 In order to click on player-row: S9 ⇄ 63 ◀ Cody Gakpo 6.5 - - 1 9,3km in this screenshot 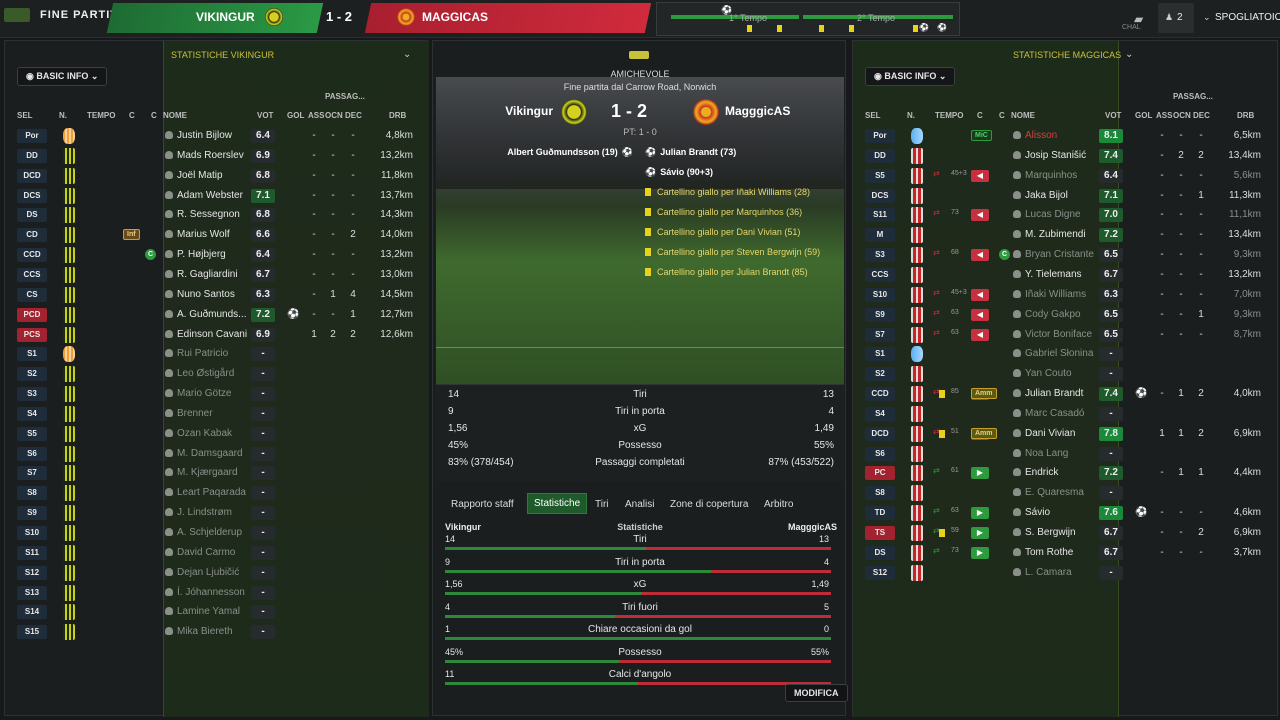, I will do `click(1065, 315)`.